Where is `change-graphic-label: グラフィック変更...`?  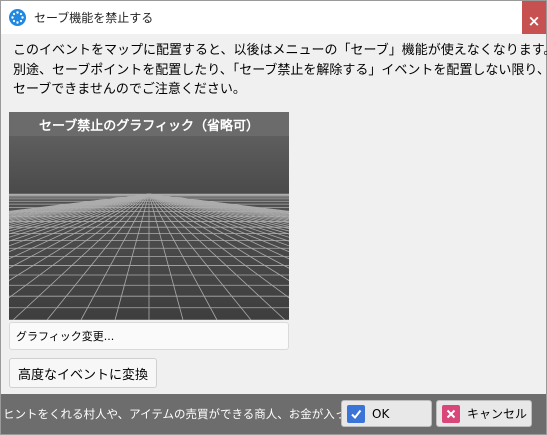
change-graphic-label: グラフィック変更... is located at coordinates (65, 336).